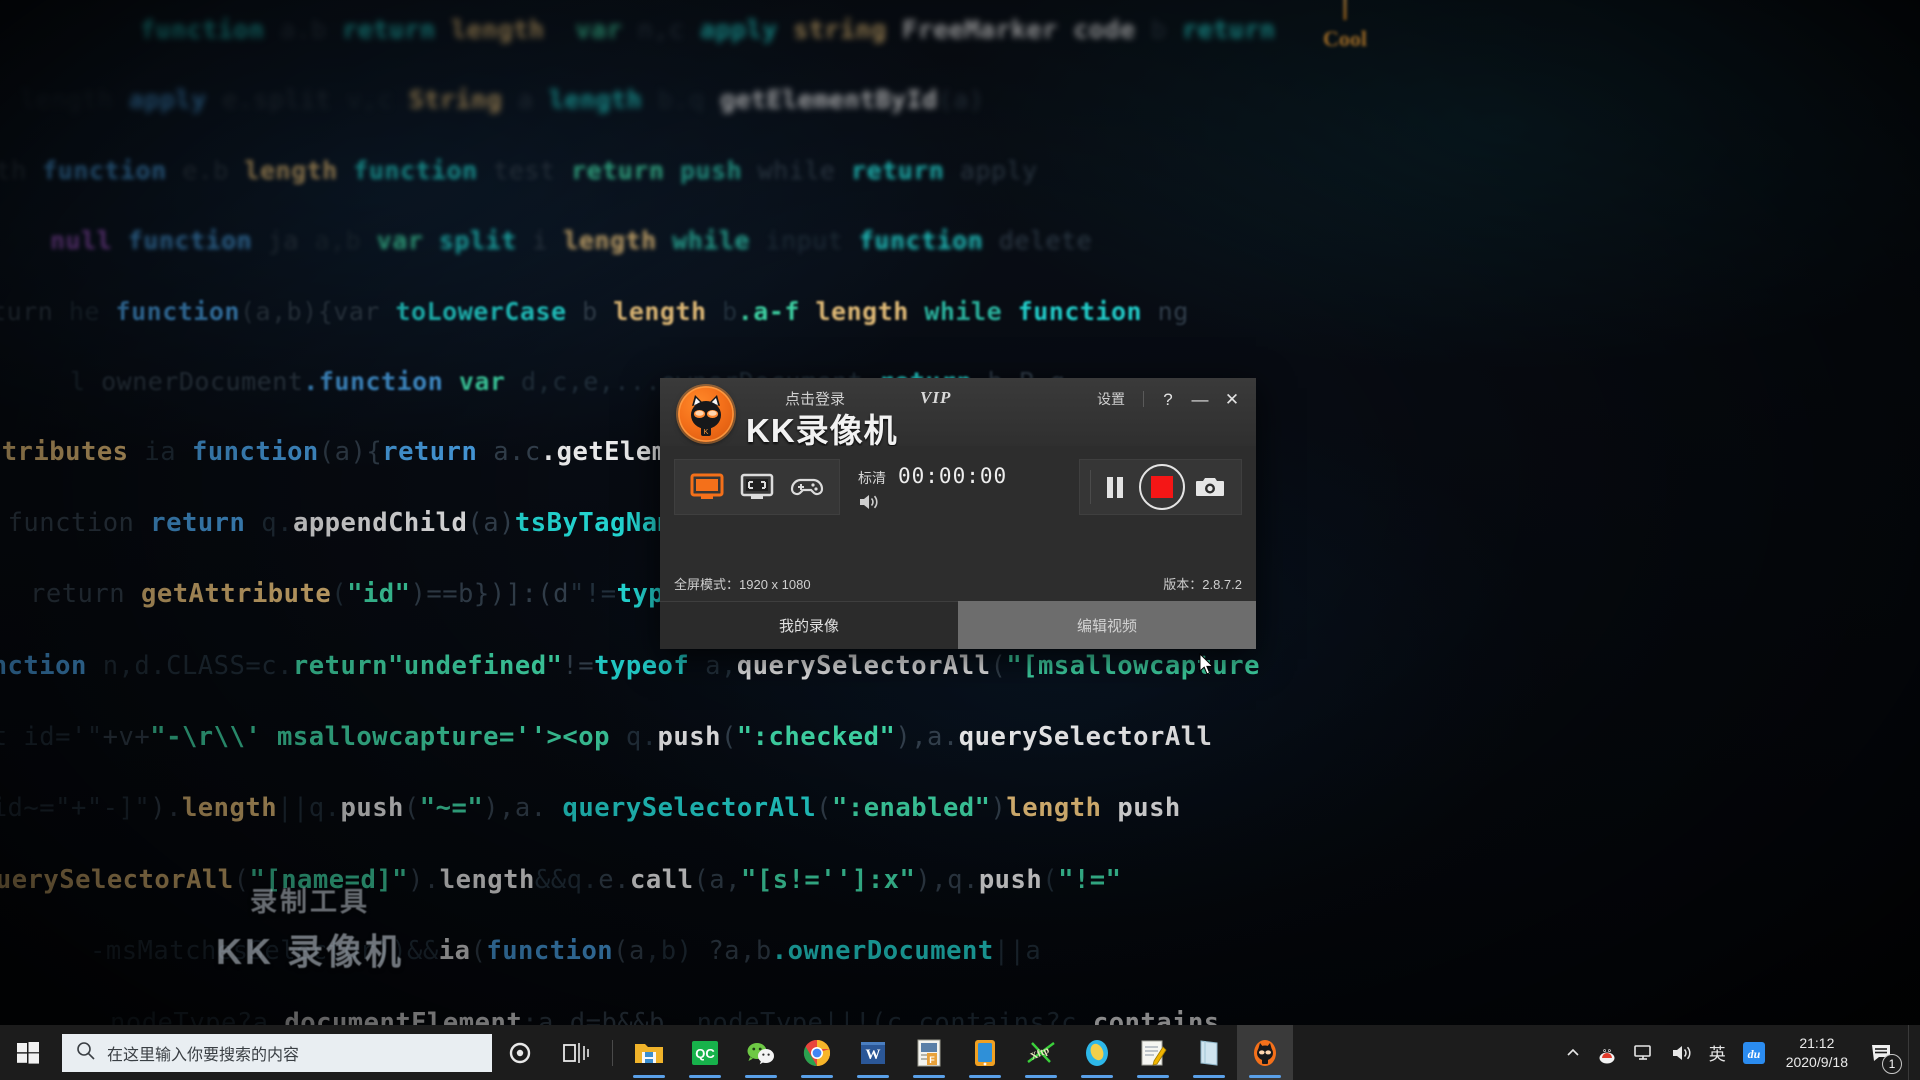 The image size is (1920, 1080). What do you see at coordinates (869, 502) in the screenshot?
I see `speaker-icon` at bounding box center [869, 502].